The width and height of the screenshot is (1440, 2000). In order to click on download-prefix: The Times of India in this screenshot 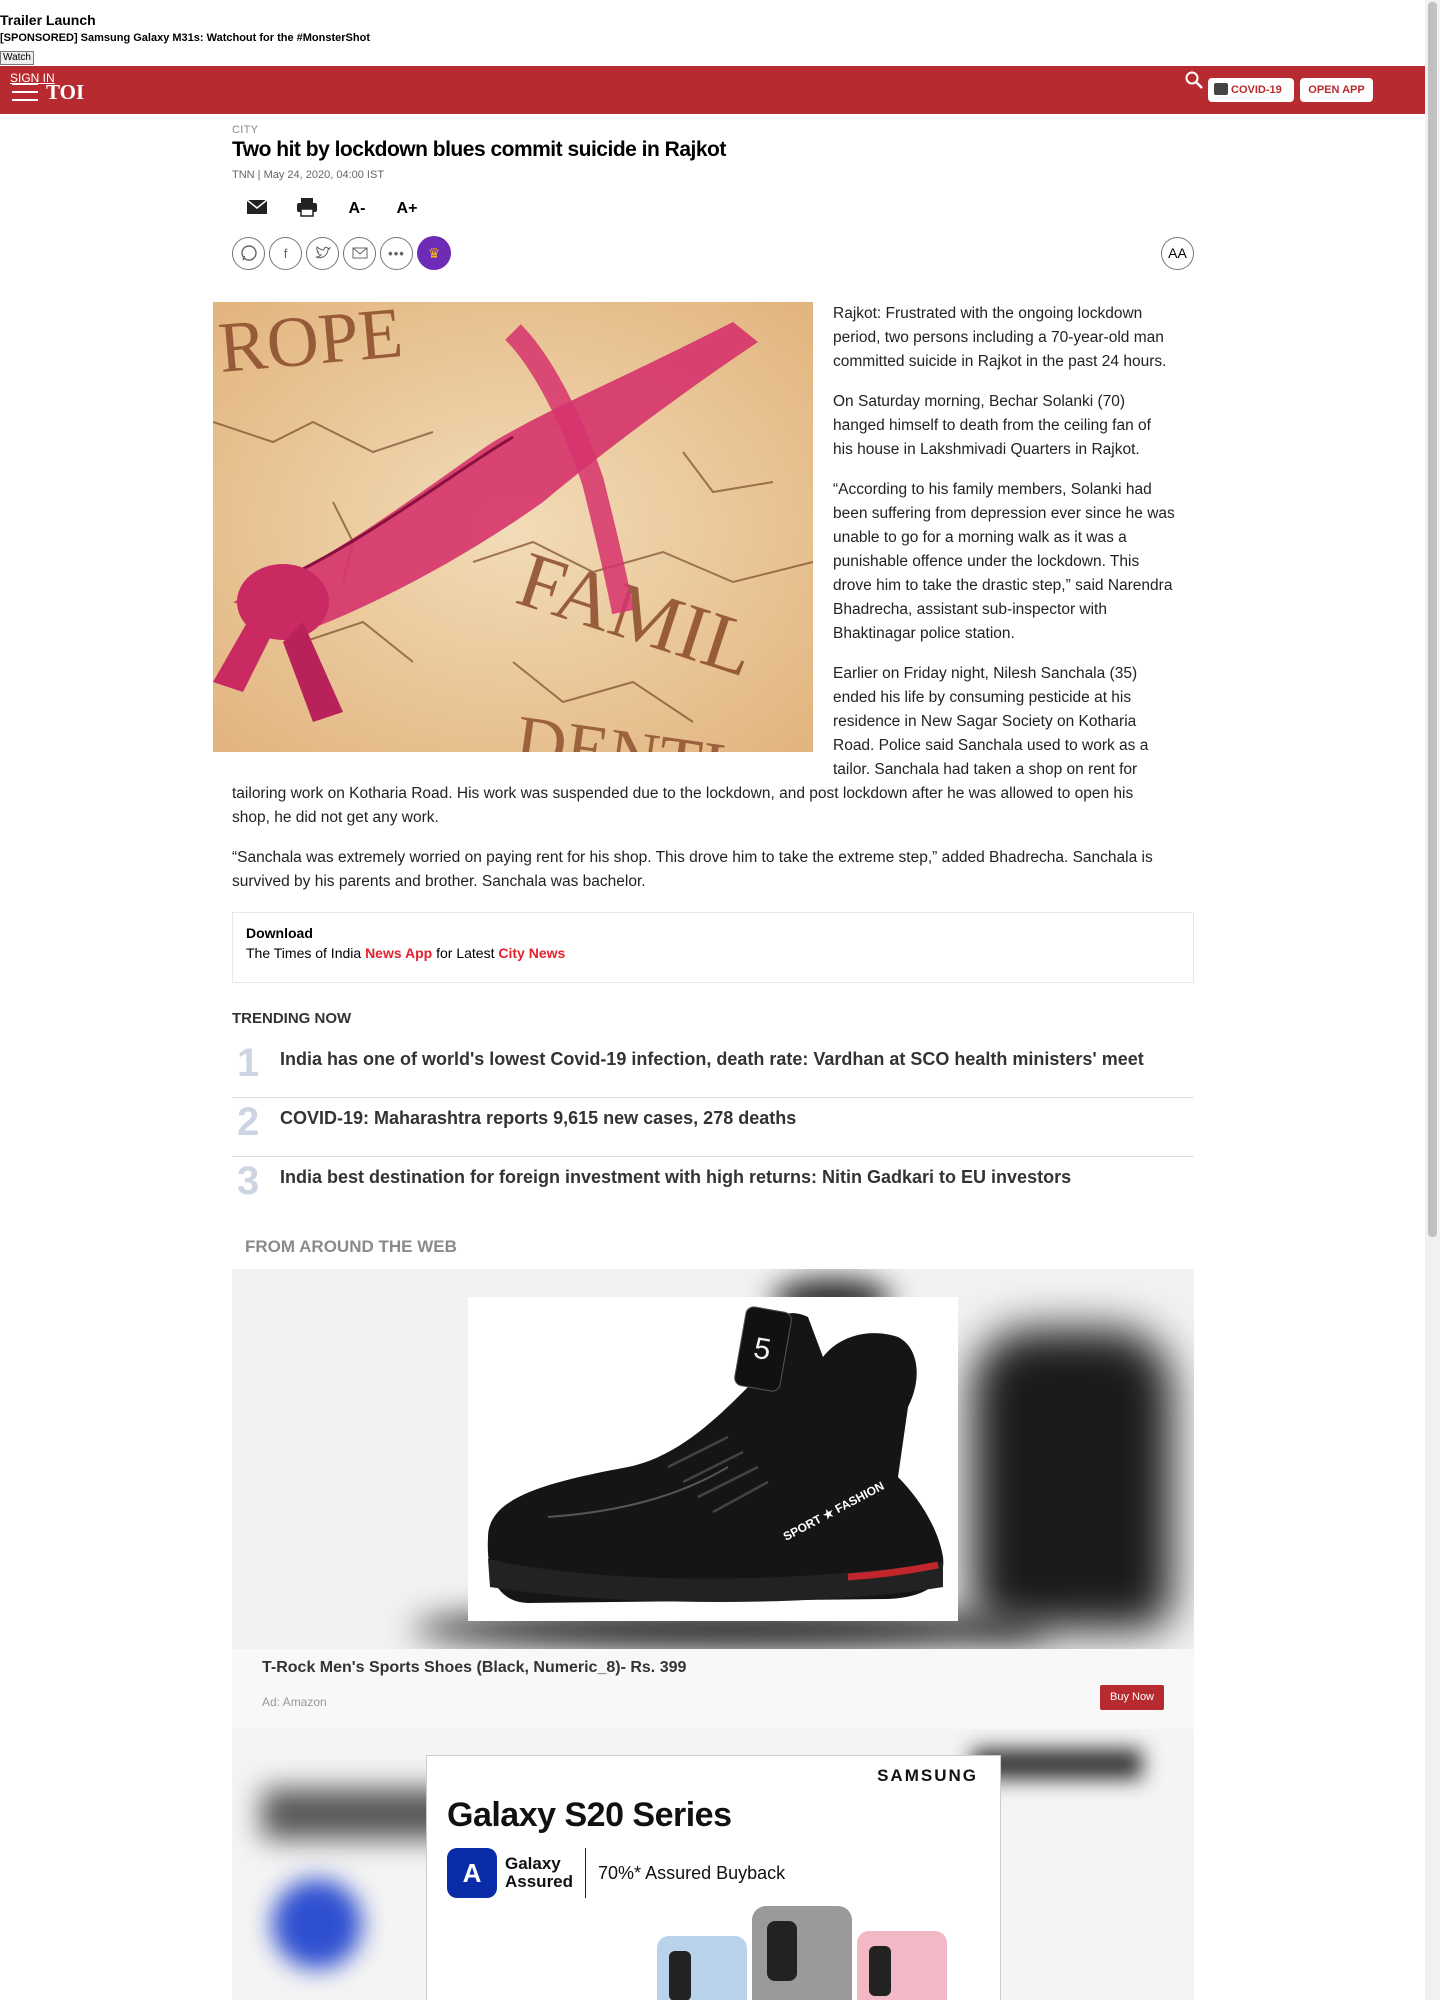, I will do `click(304, 953)`.